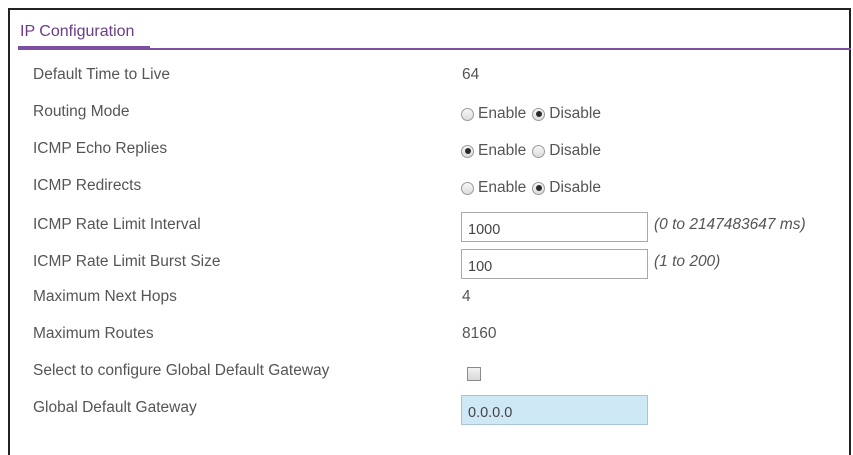 Image resolution: width=853 pixels, height=455 pixels. What do you see at coordinates (127, 261) in the screenshot?
I see `burst-size-label: ICMP Rate Limit Burst Size` at bounding box center [127, 261].